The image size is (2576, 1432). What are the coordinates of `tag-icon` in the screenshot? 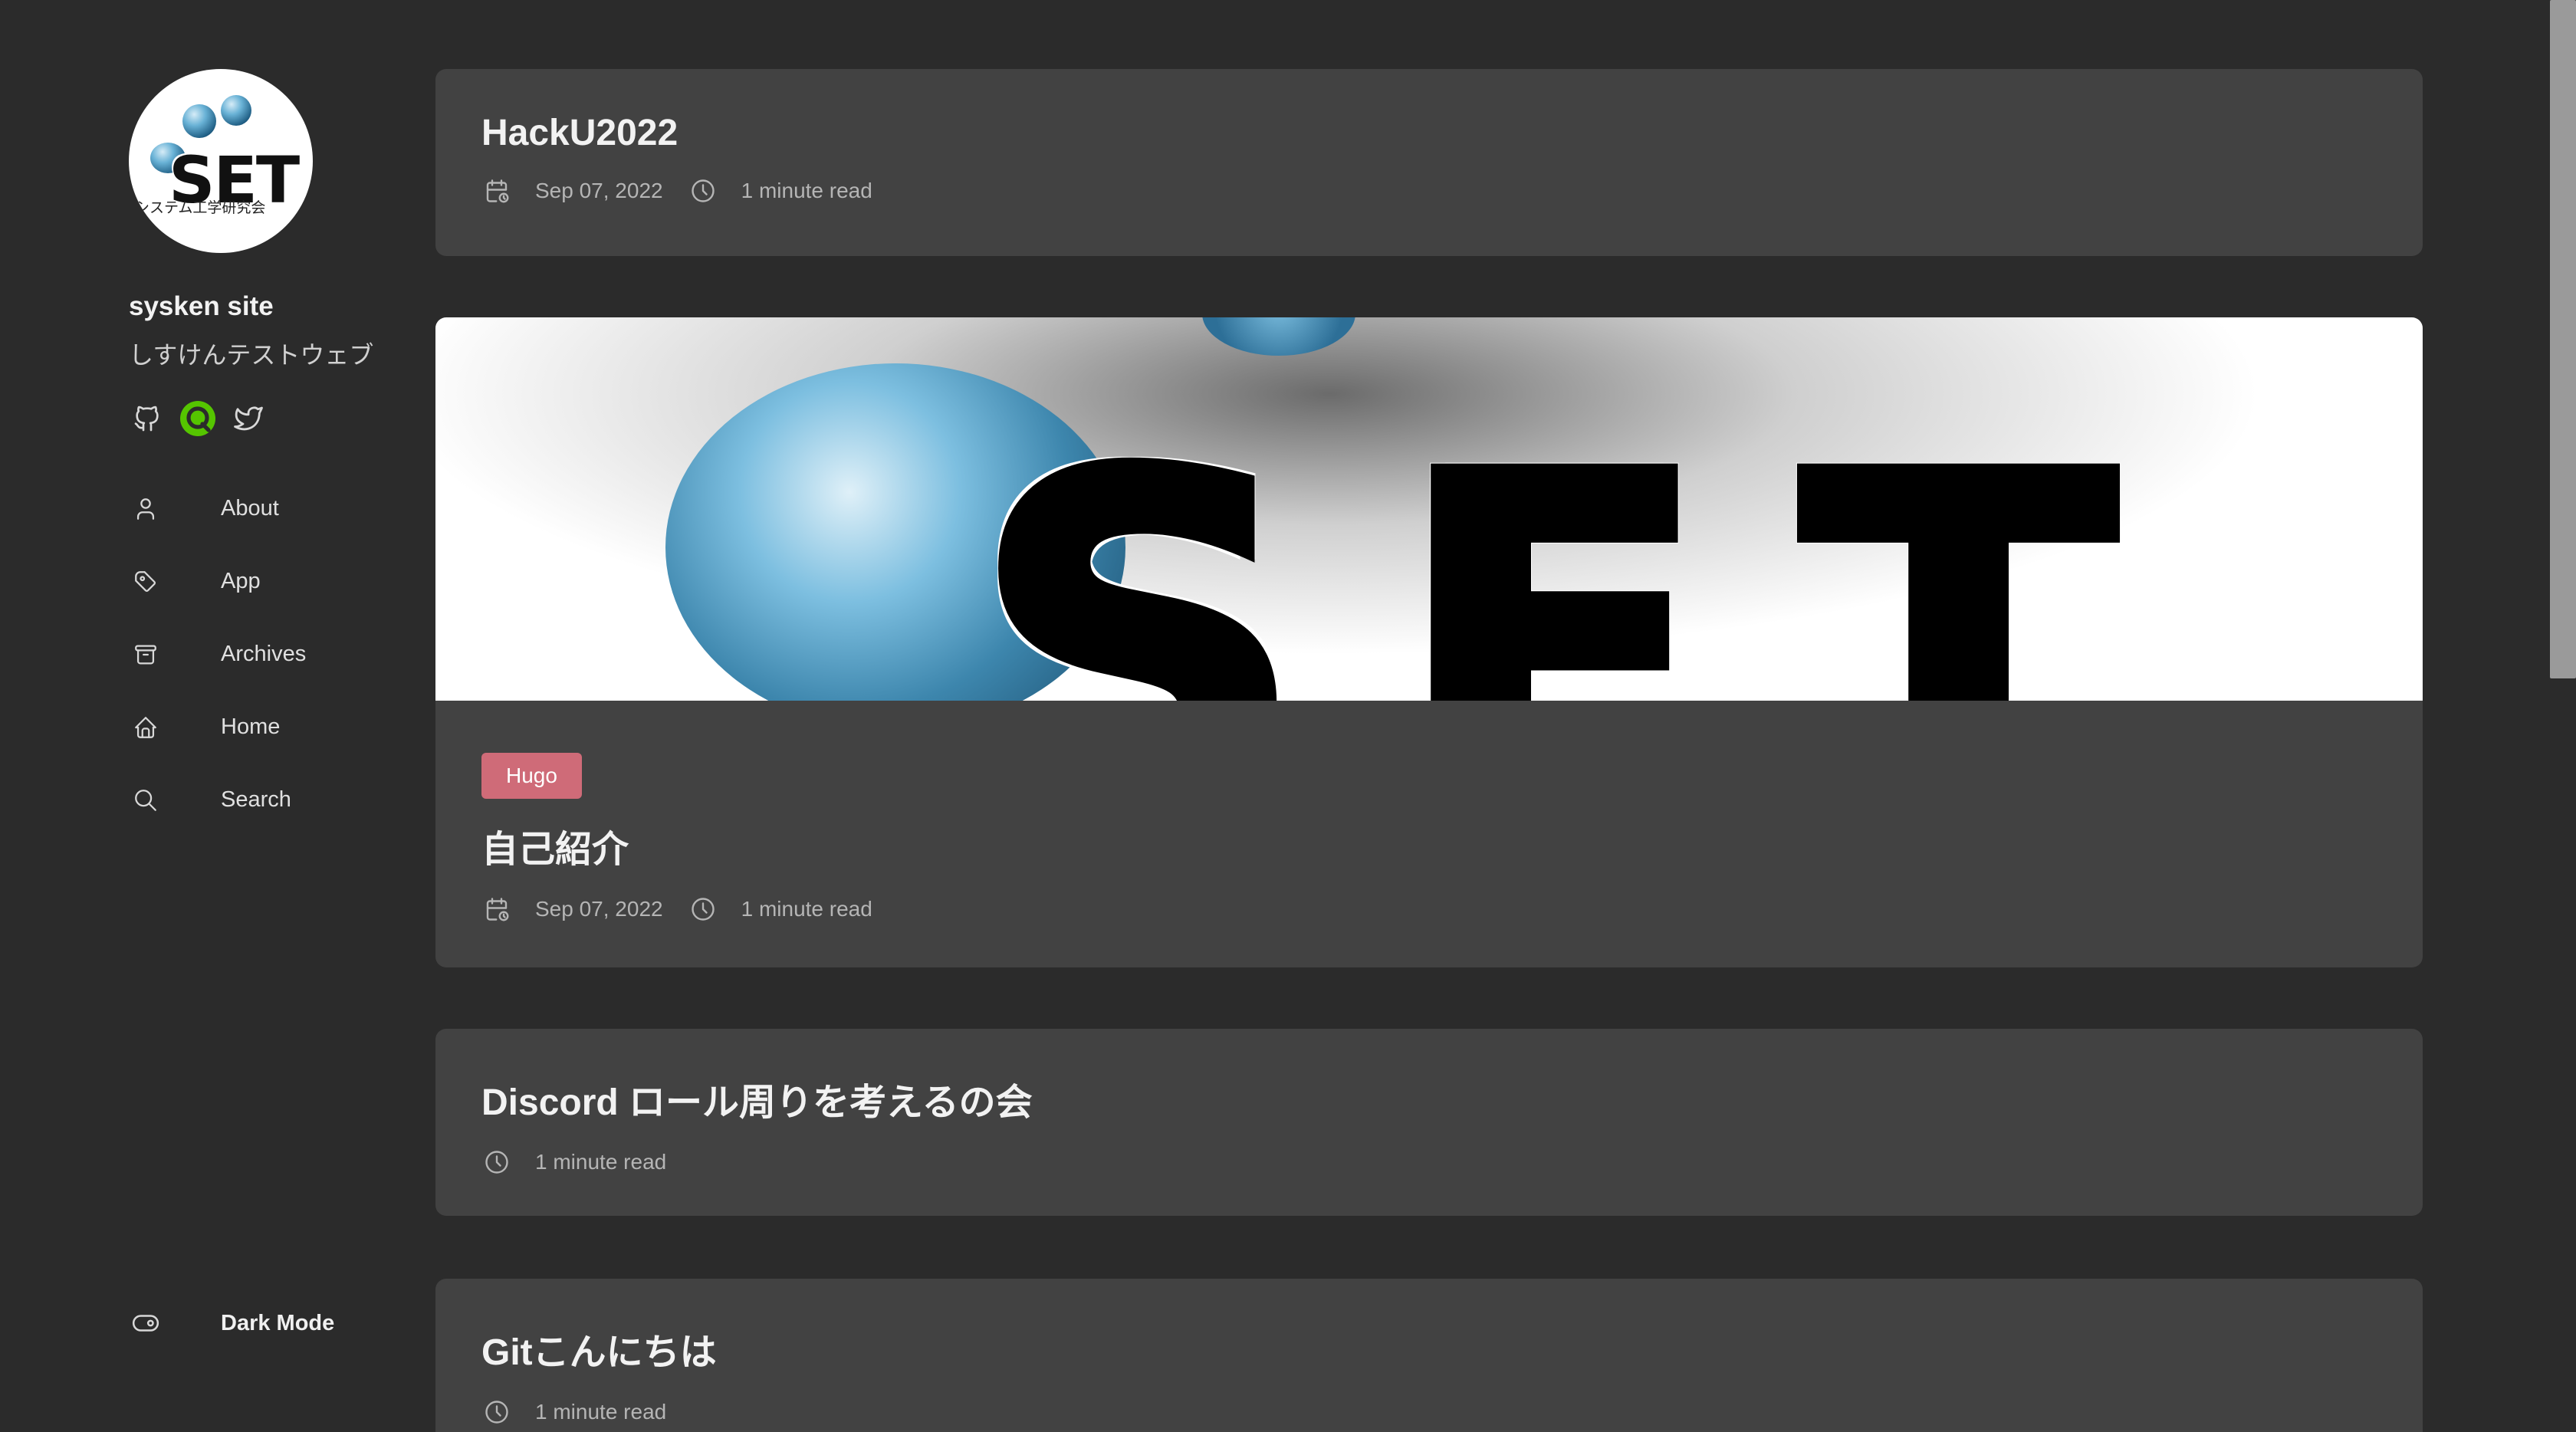 It's located at (146, 582).